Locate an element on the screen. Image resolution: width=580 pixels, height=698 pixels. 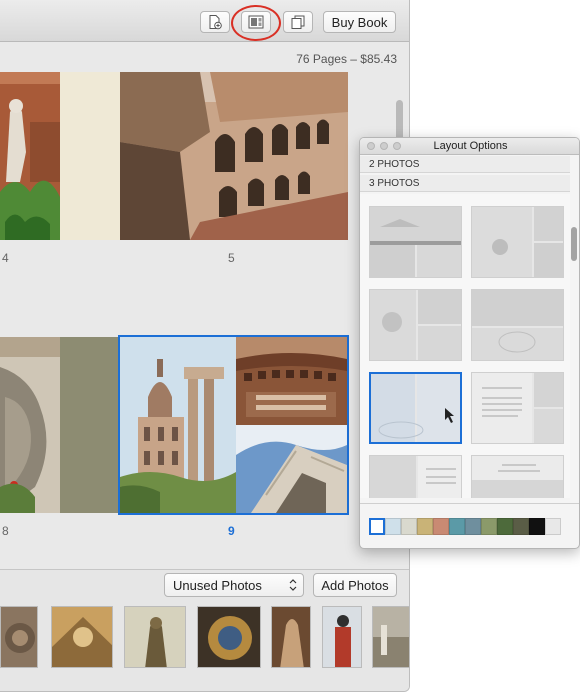
ruin-fragment-image is located at coordinates (30, 425).